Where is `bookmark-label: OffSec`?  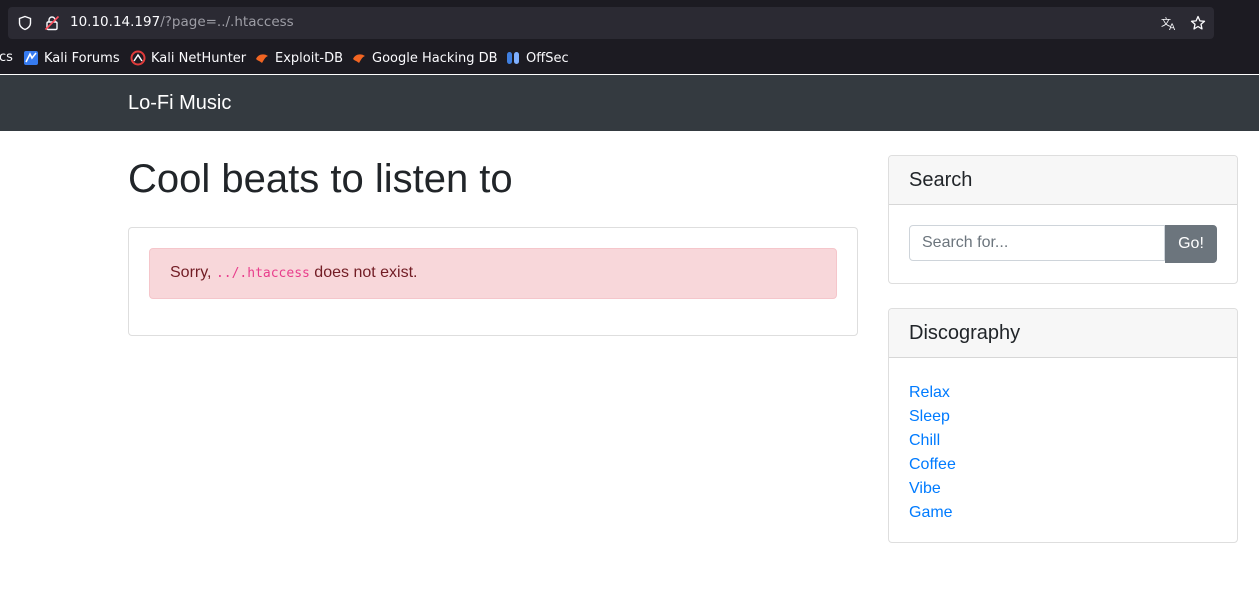 bookmark-label: OffSec is located at coordinates (547, 58).